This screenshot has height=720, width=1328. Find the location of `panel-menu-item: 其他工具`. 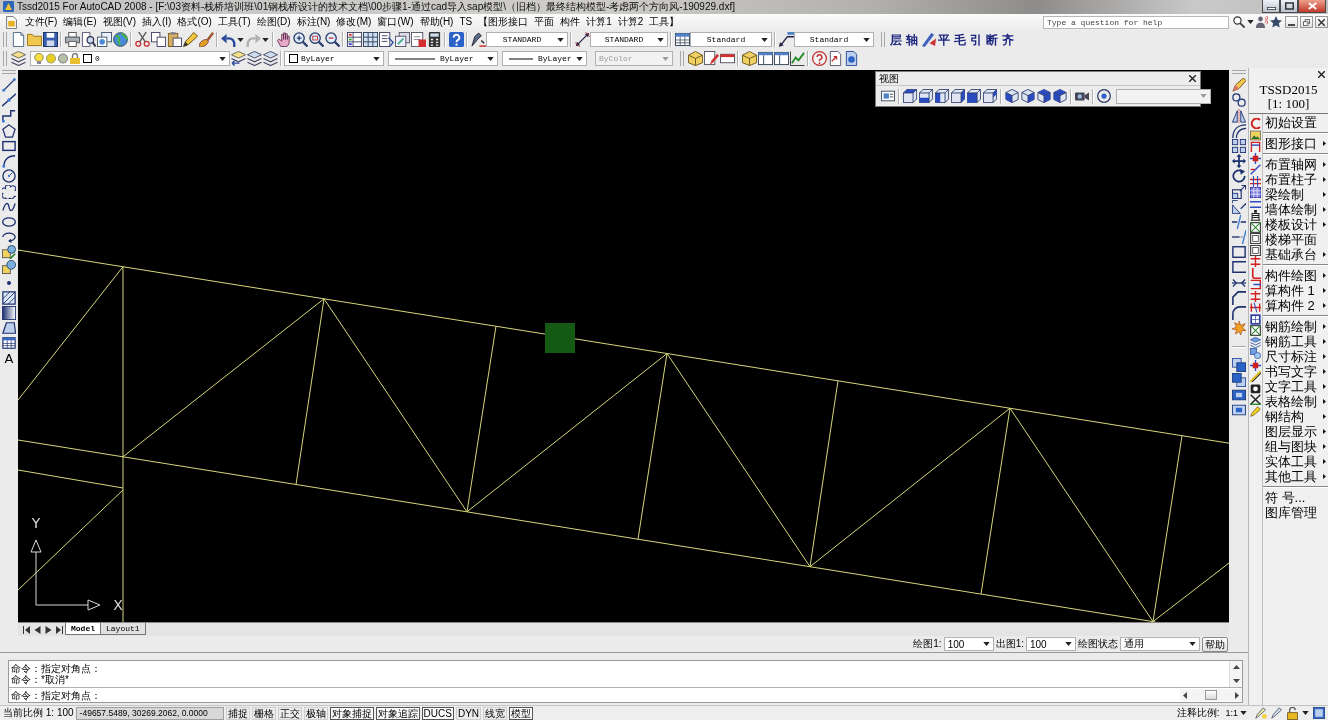

panel-menu-item: 其他工具 is located at coordinates (1295, 476).